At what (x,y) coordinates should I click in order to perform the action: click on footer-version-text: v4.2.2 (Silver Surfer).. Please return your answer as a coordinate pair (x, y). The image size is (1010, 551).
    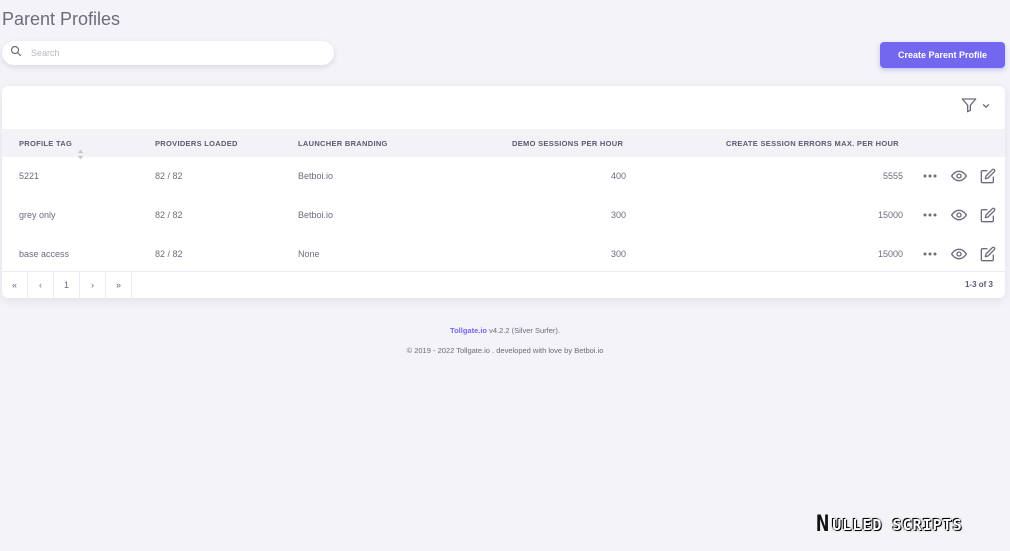
    Looking at the image, I should click on (524, 330).